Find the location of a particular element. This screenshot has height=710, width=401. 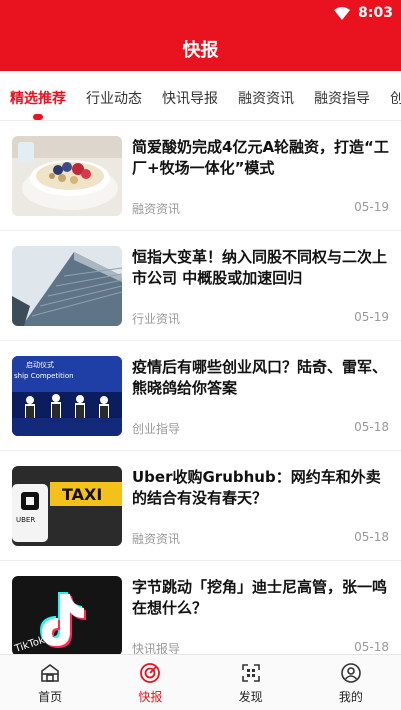

news-headline: 简爱酸奶完成4亿元A轮融资，打造“工厂+牧场一体化”模式 is located at coordinates (260, 157).